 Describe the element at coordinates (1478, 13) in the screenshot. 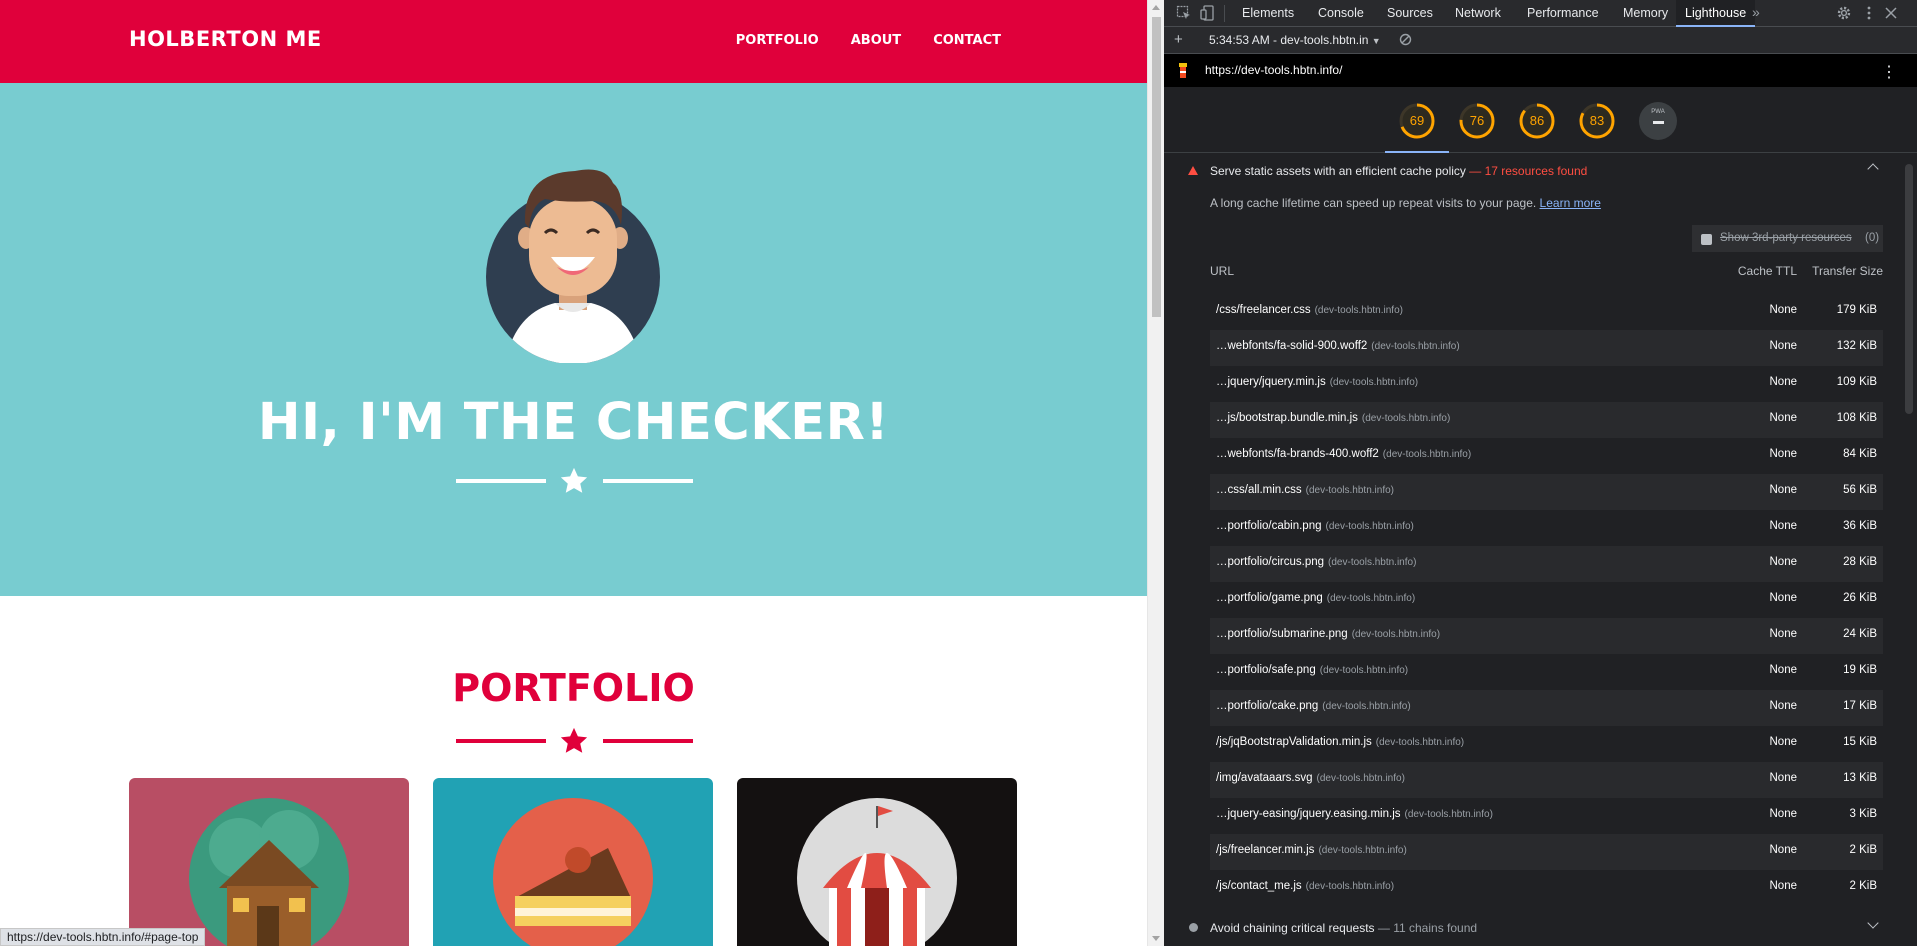

I see `tab-network: Network` at that location.